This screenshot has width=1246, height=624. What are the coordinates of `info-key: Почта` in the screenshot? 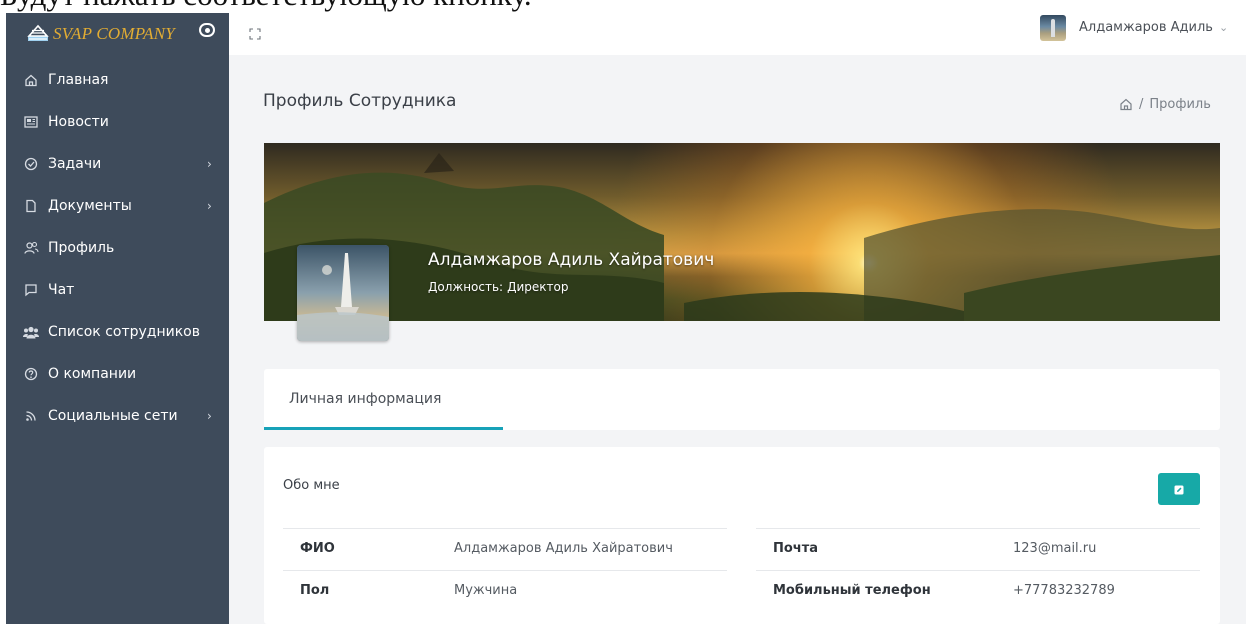 It's located at (796, 548).